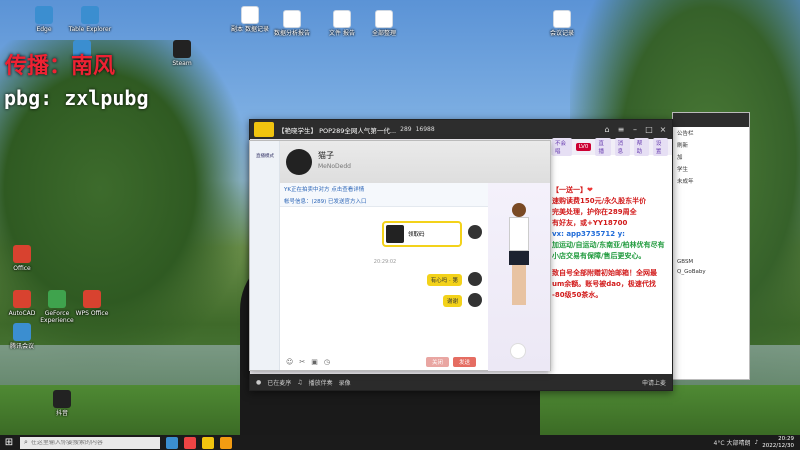 The width and height of the screenshot is (800, 450). Describe the element at coordinates (265, 156) in the screenshot. I see `chat-mode-label: 直播模式` at that location.